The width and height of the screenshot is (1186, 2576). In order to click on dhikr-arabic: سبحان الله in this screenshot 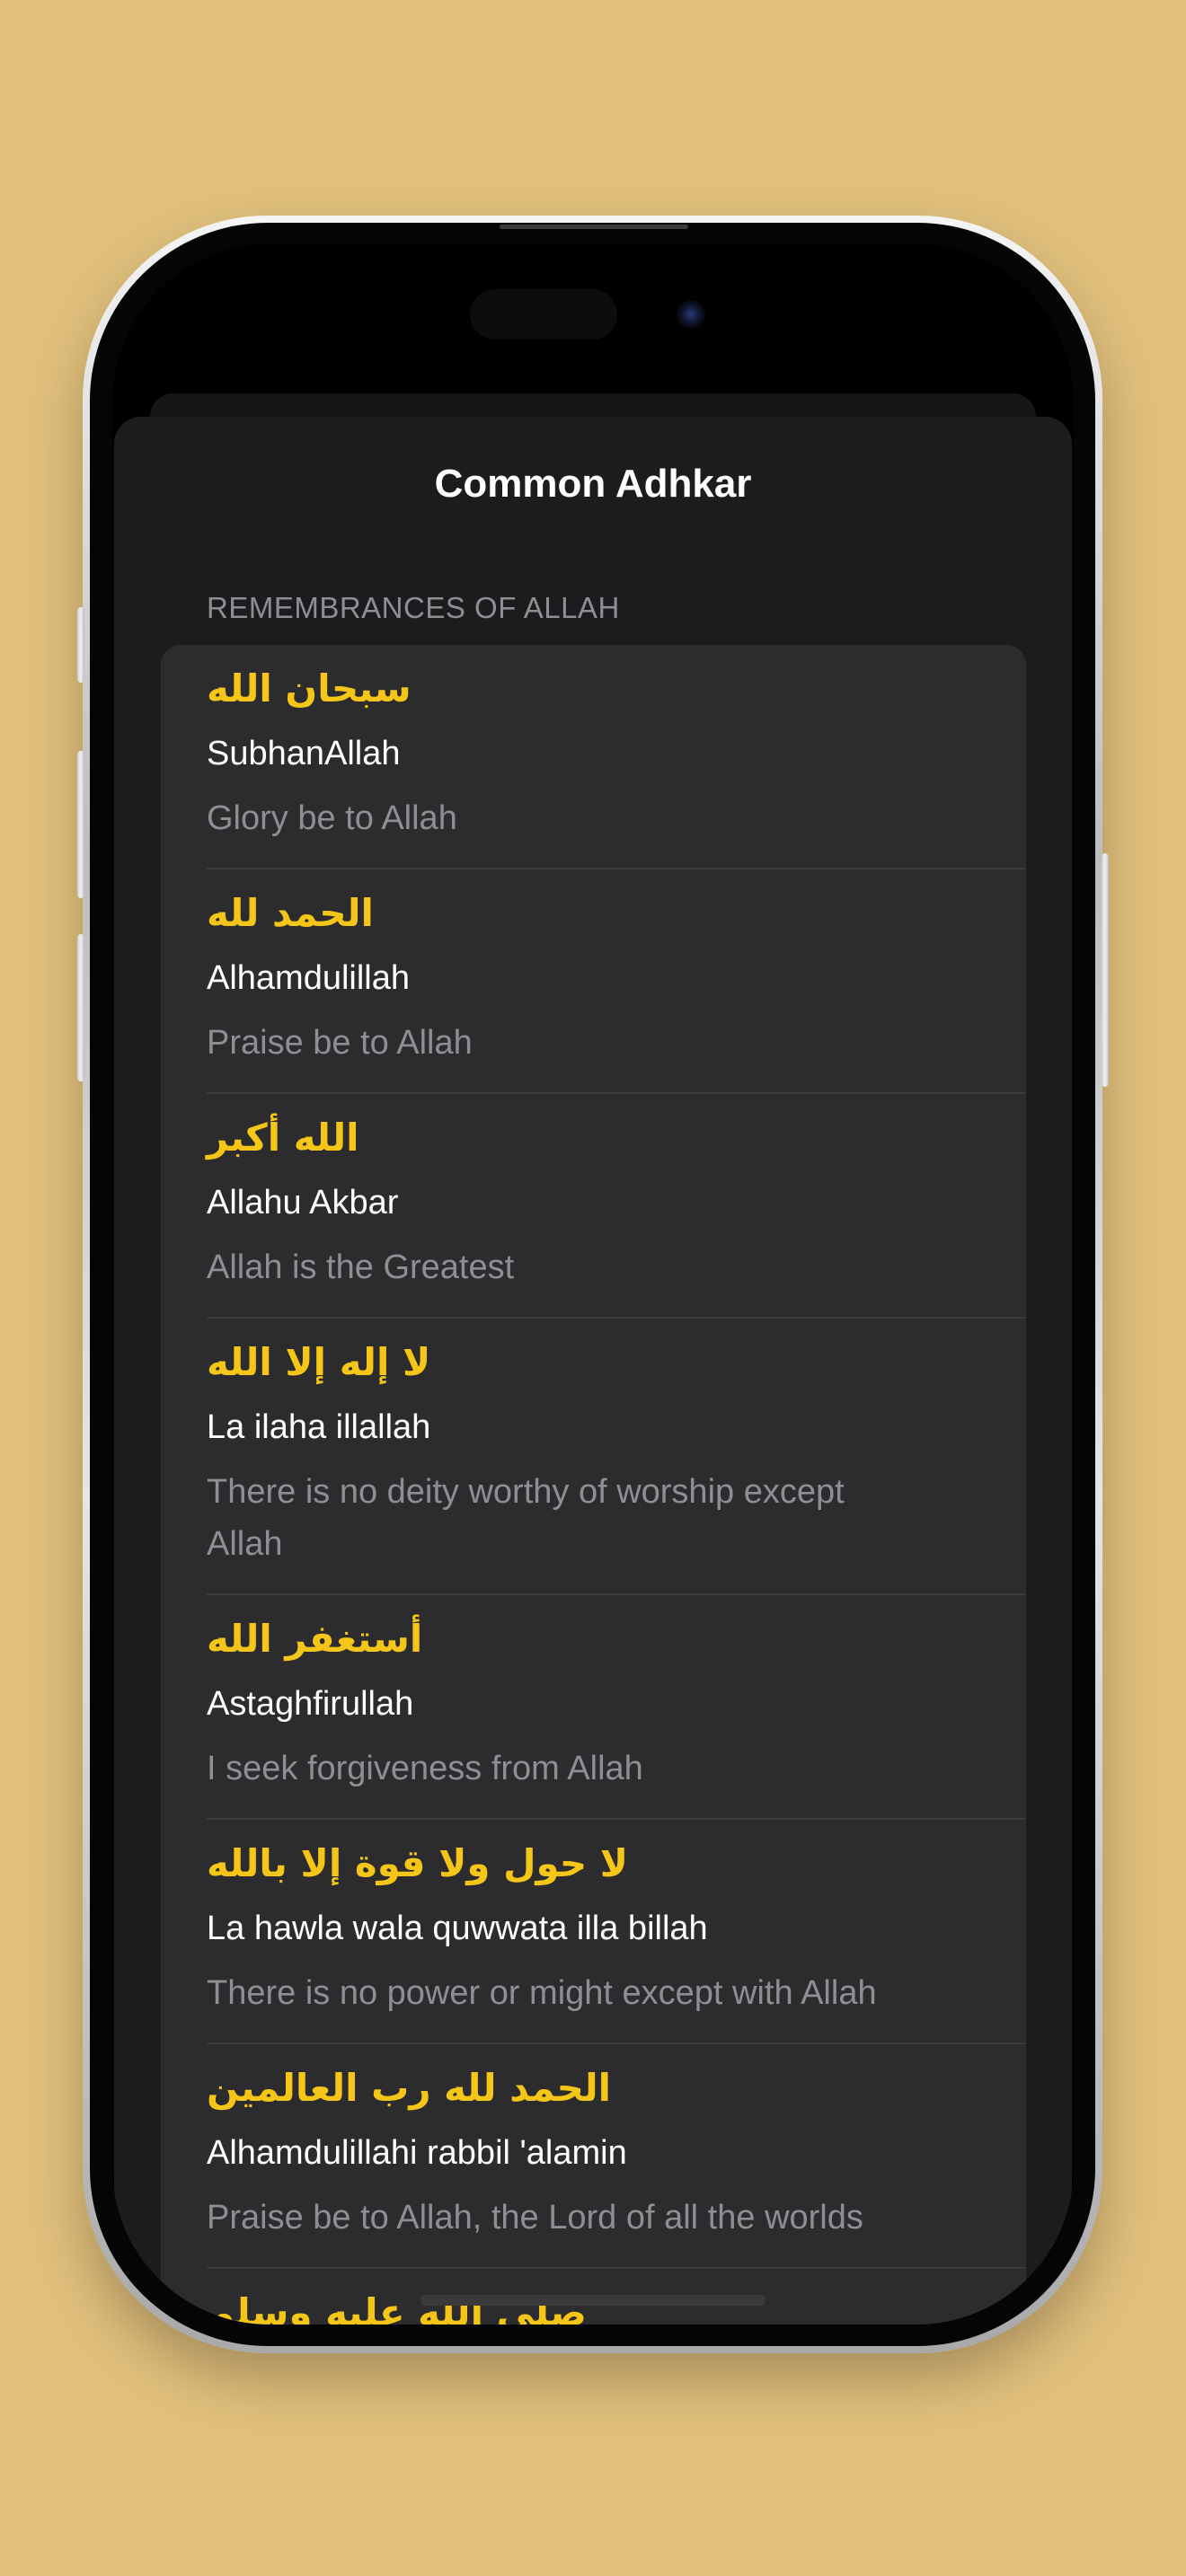, I will do `click(309, 688)`.